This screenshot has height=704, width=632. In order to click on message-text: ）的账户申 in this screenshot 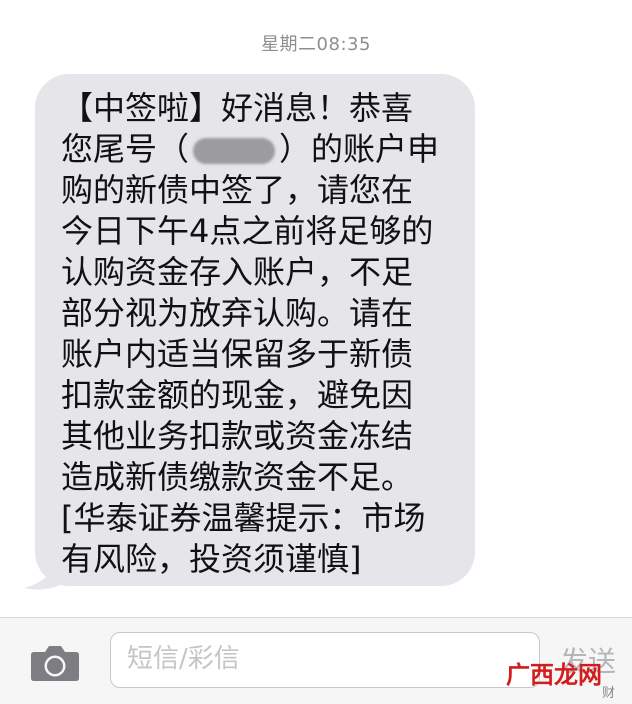, I will do `click(359, 149)`.